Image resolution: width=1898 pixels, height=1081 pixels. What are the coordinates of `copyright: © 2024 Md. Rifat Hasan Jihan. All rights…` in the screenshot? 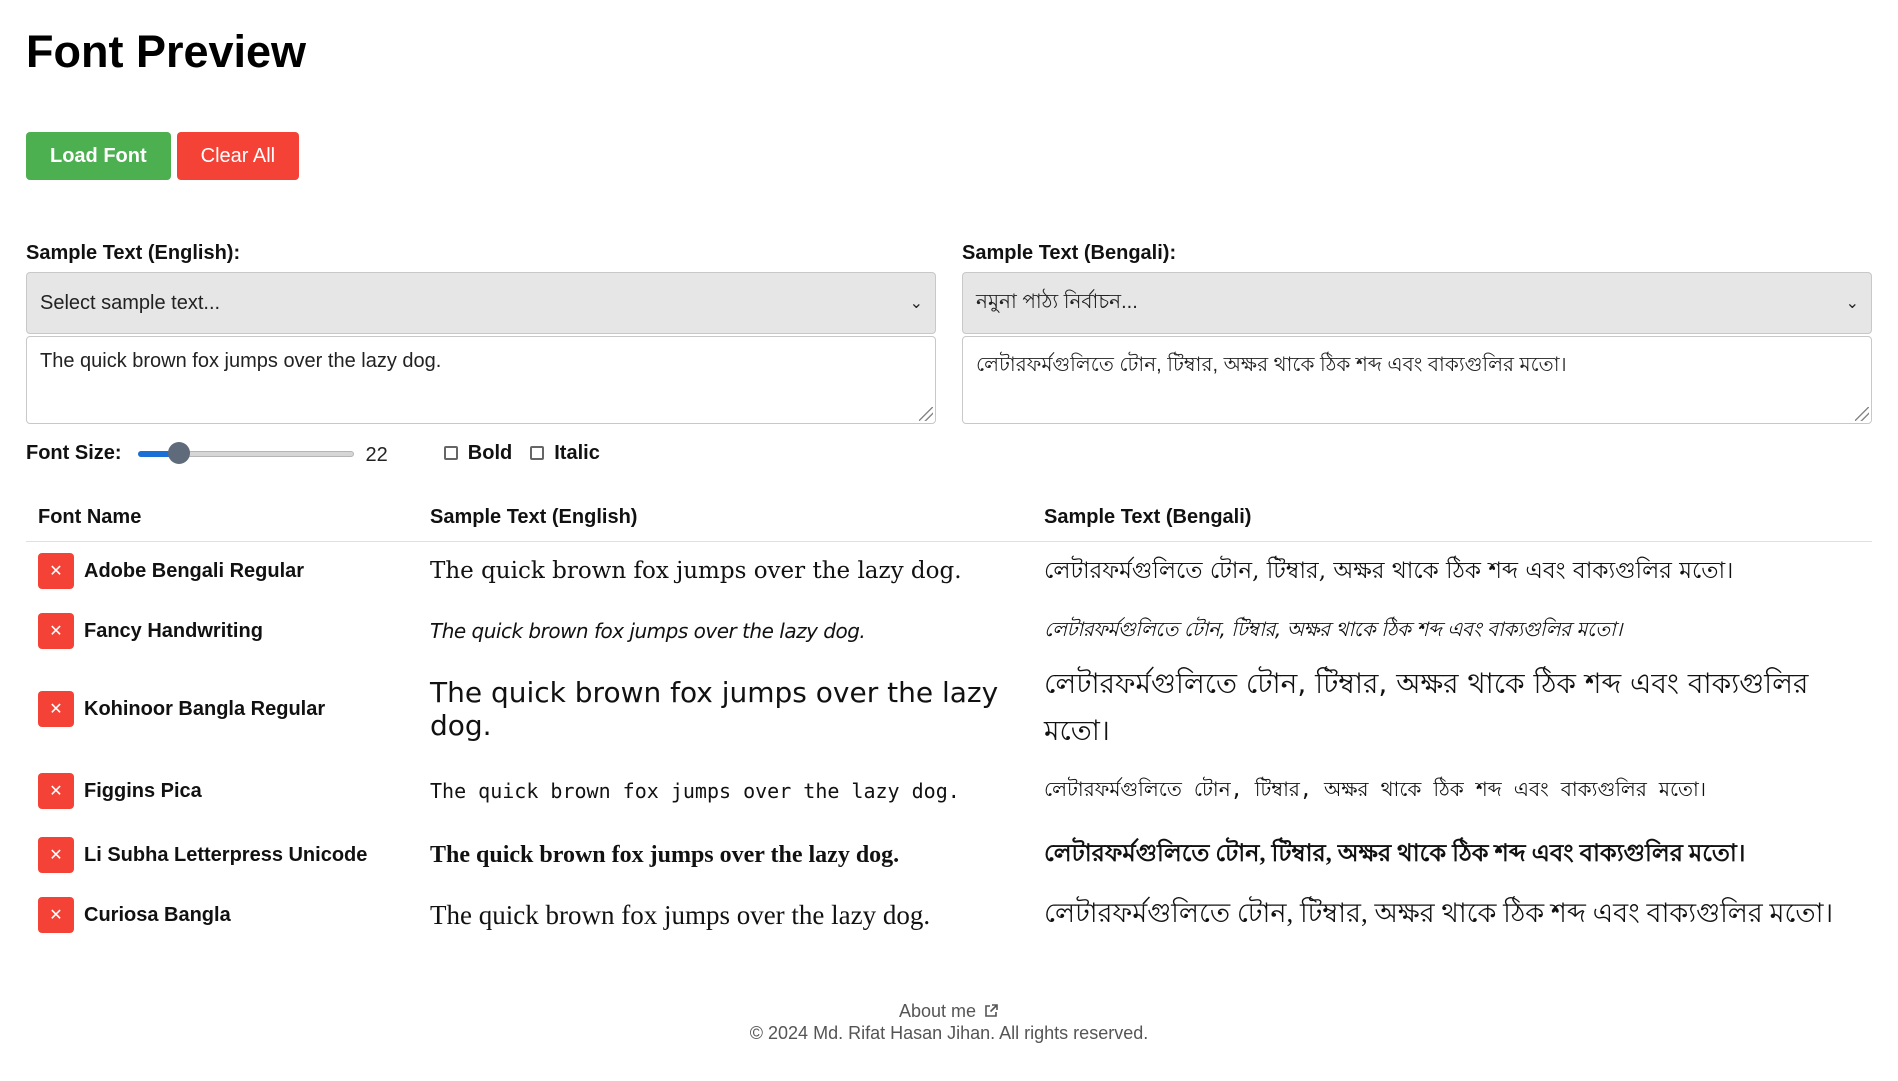 It's located at (949, 1033).